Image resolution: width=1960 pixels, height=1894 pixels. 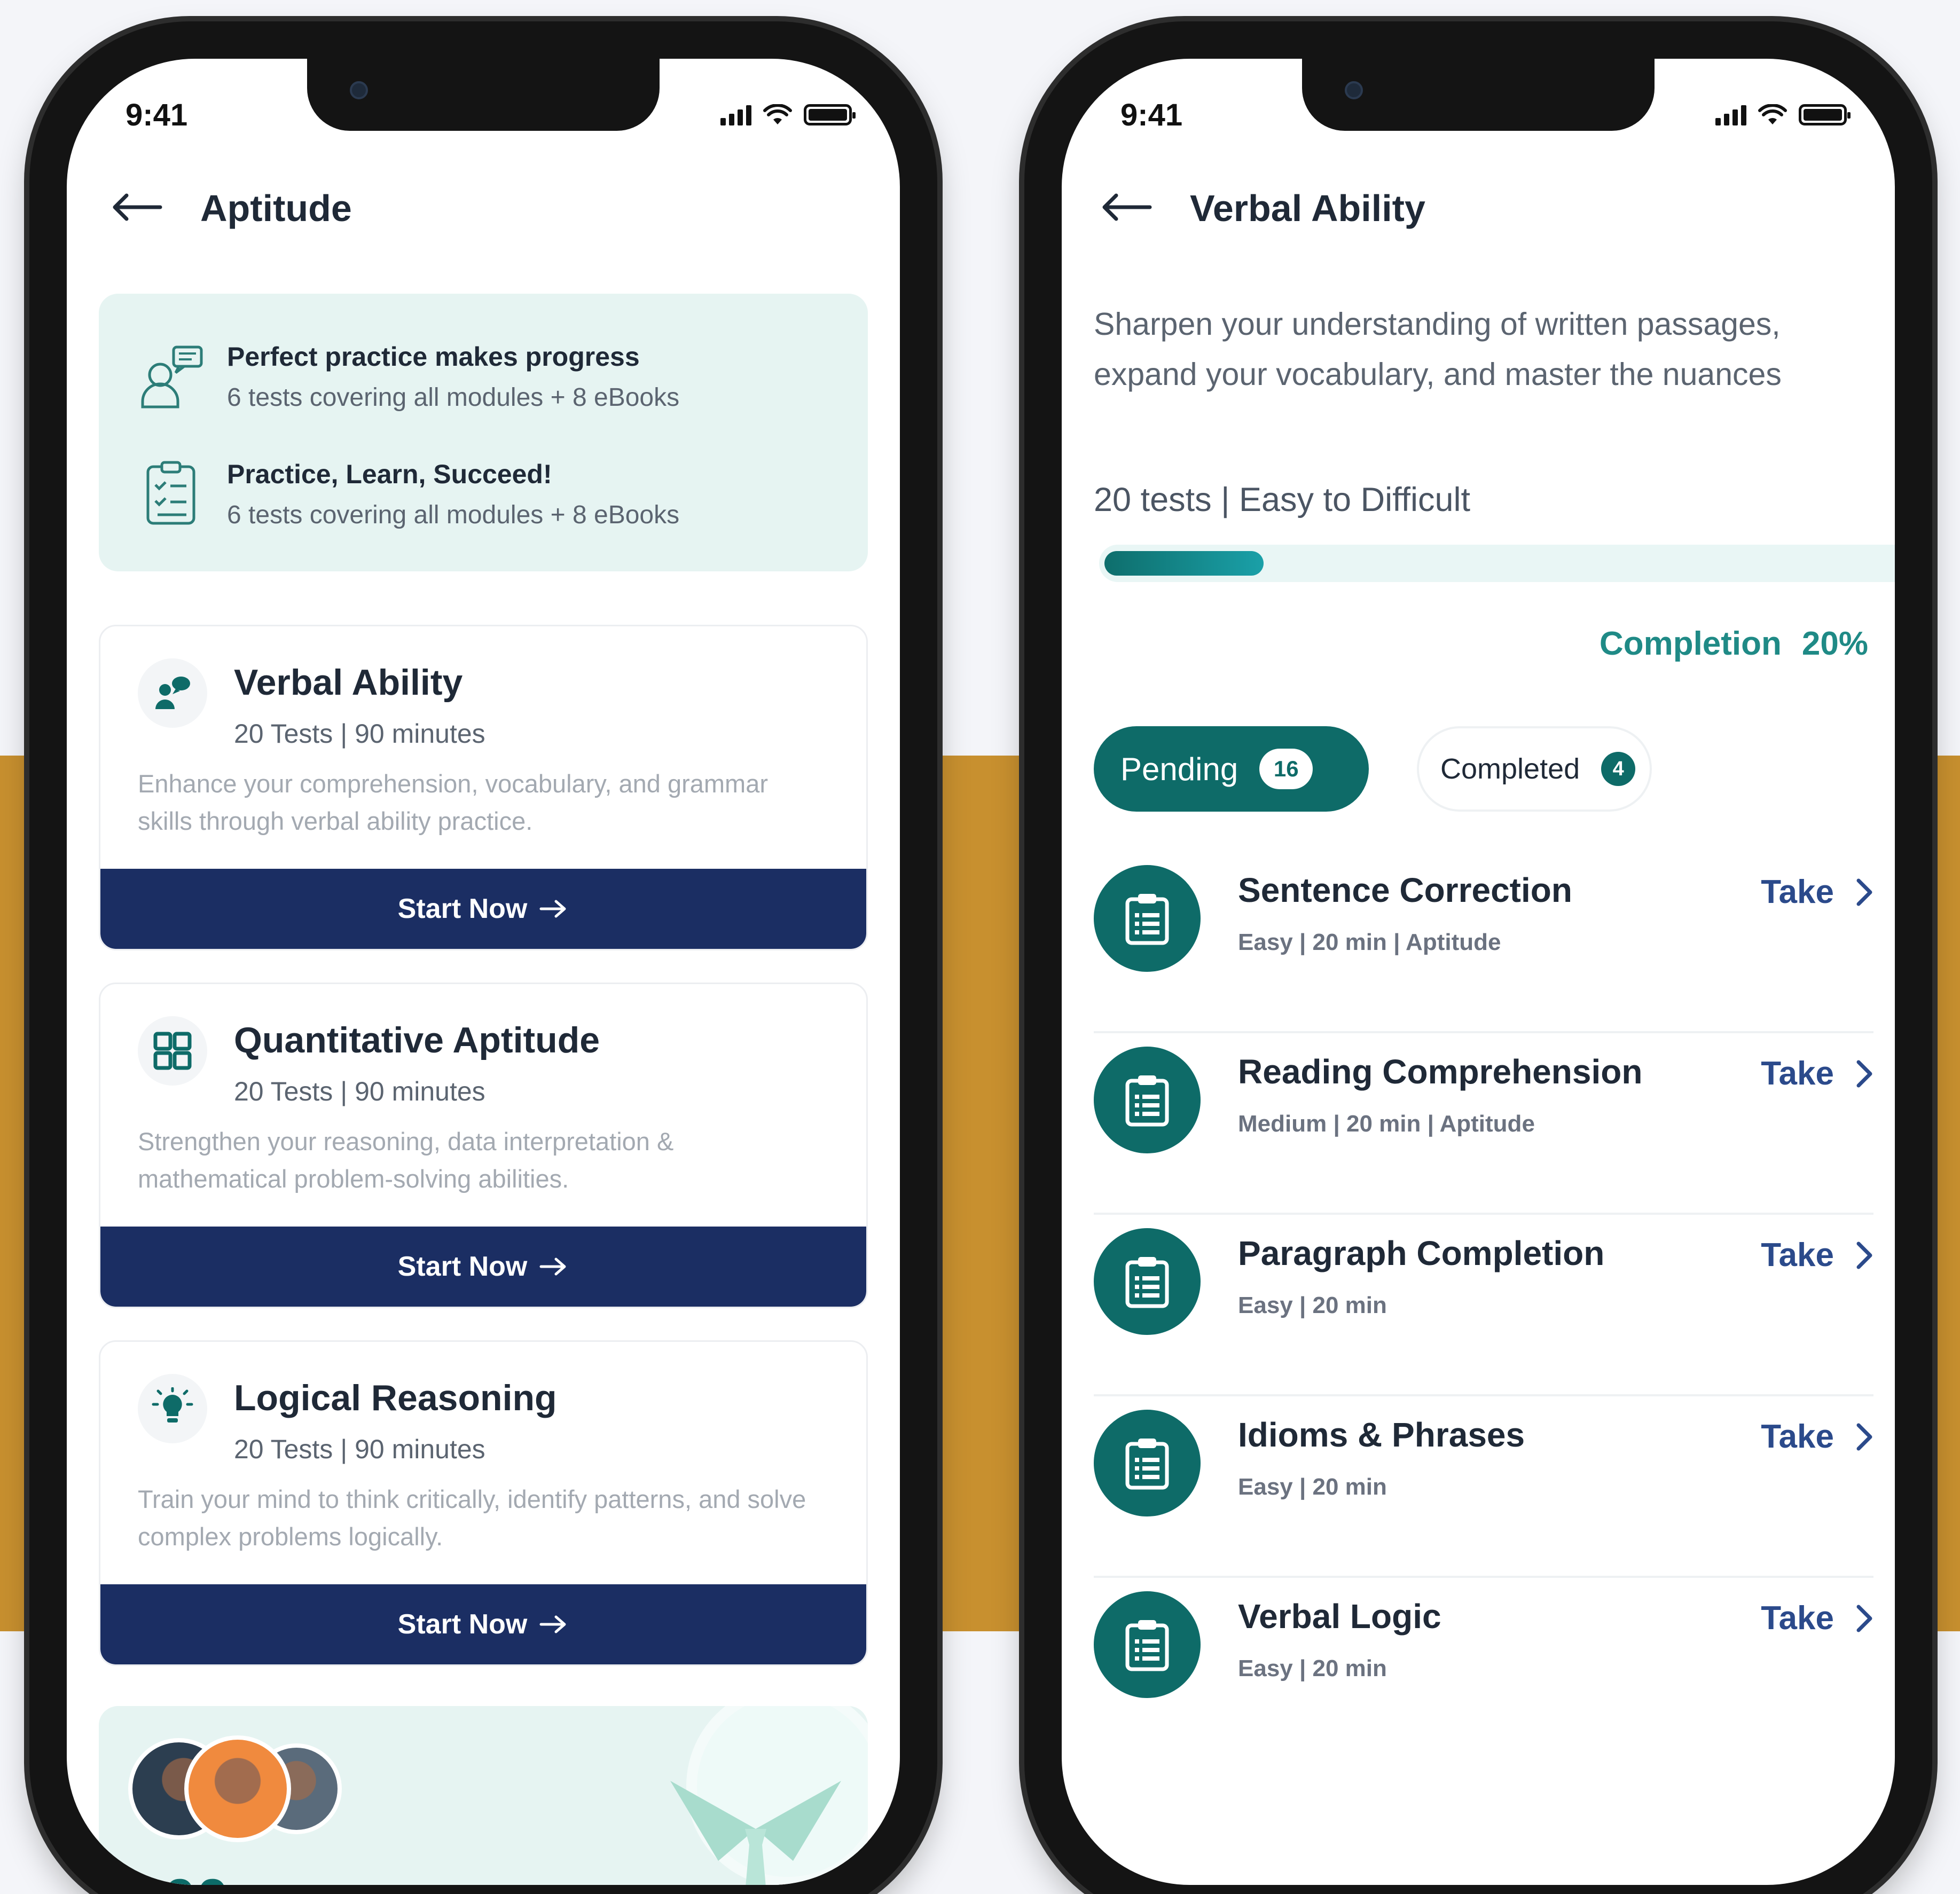 I want to click on chat-person-icon, so click(x=172, y=376).